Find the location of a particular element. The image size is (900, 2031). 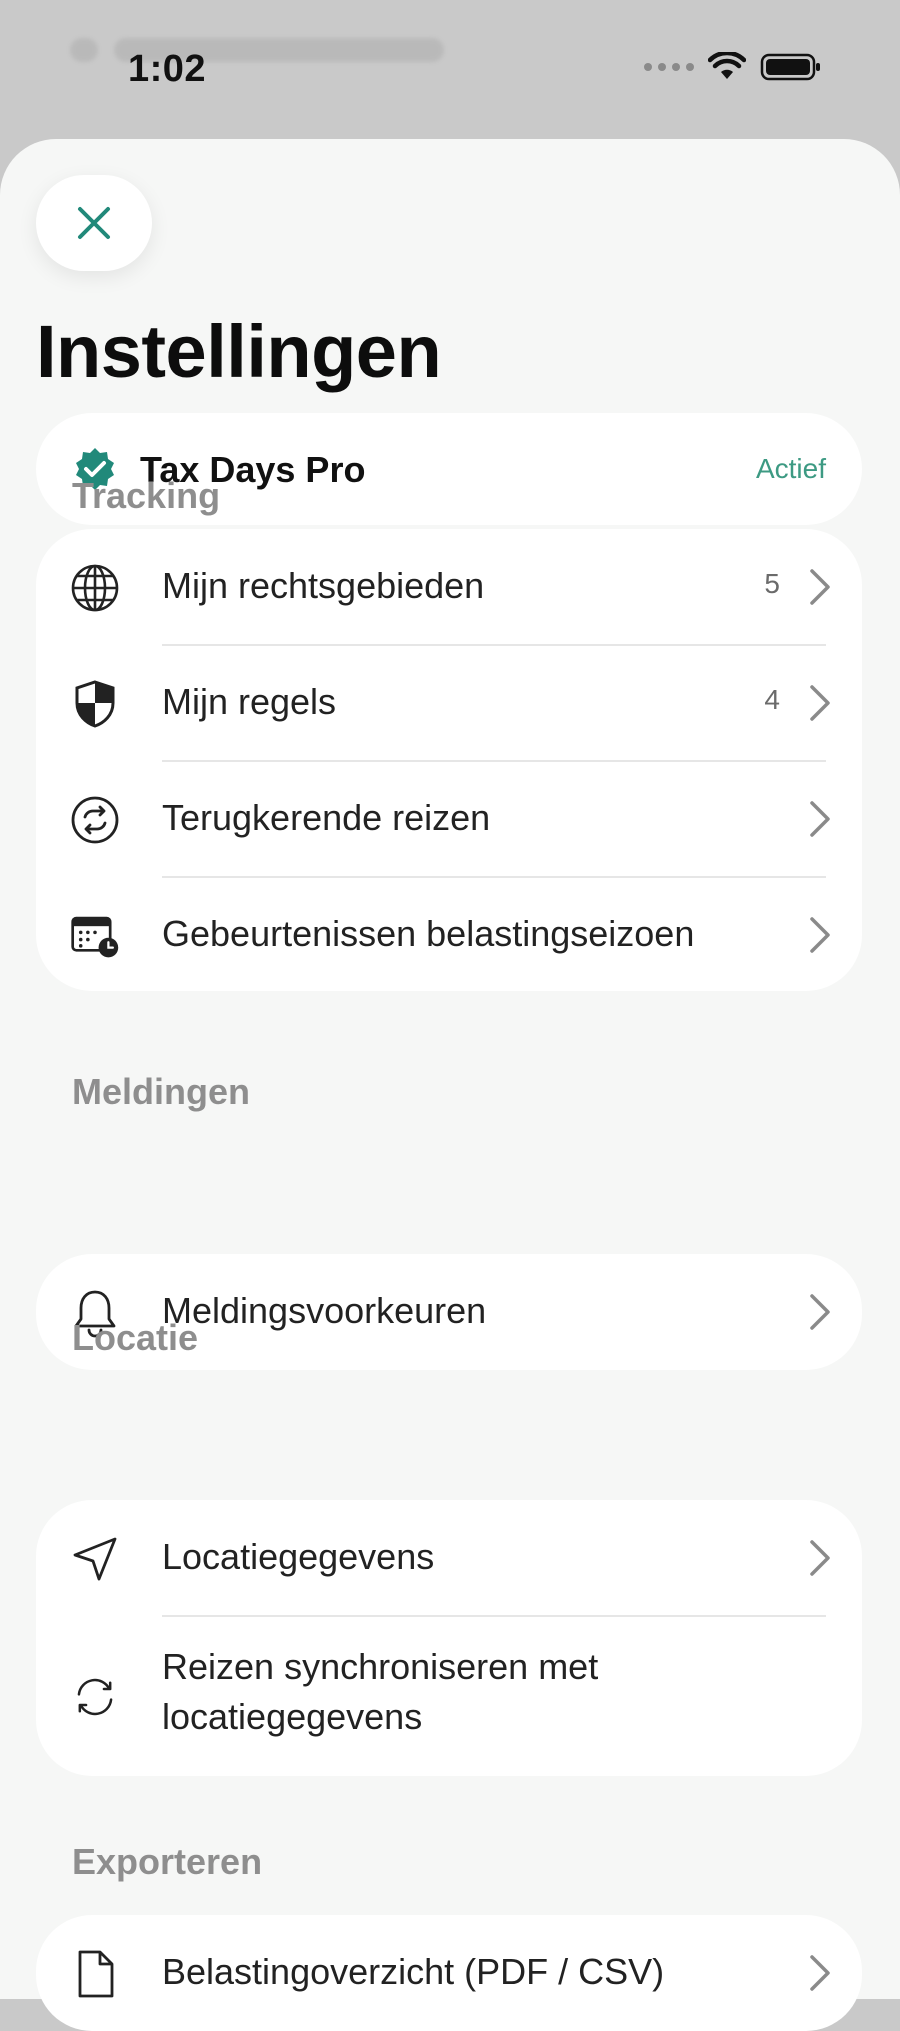

battery-icon is located at coordinates (790, 67).